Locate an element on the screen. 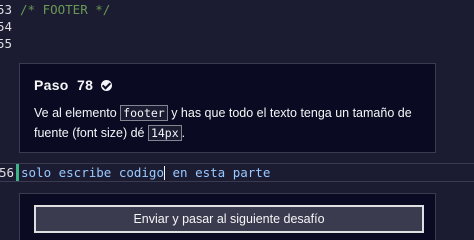  inline-code-element: footer is located at coordinates (144, 113).